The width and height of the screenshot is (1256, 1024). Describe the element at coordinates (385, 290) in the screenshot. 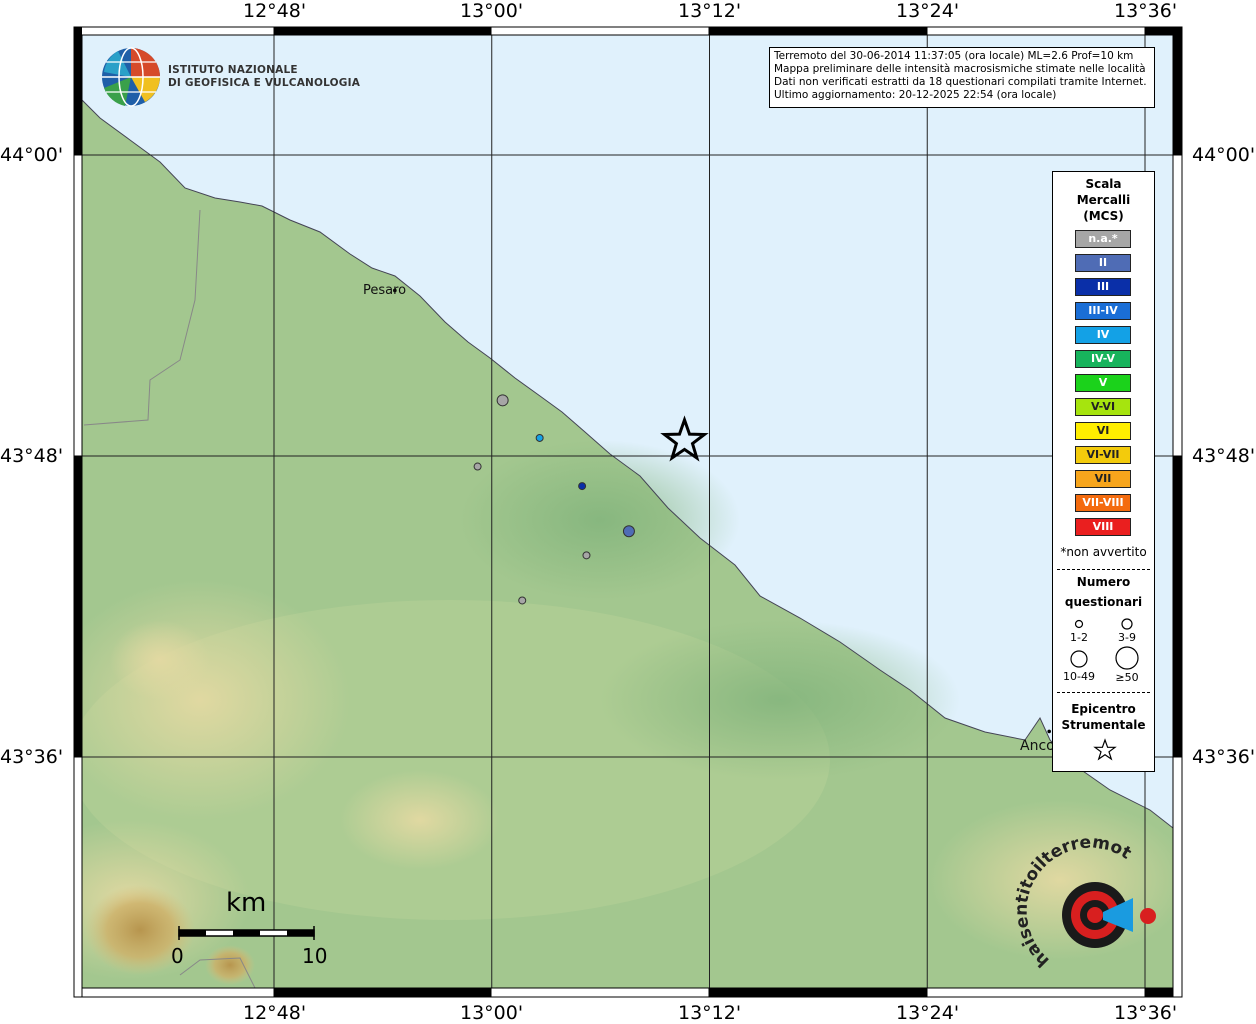

I see `city-label: Pesaro` at that location.